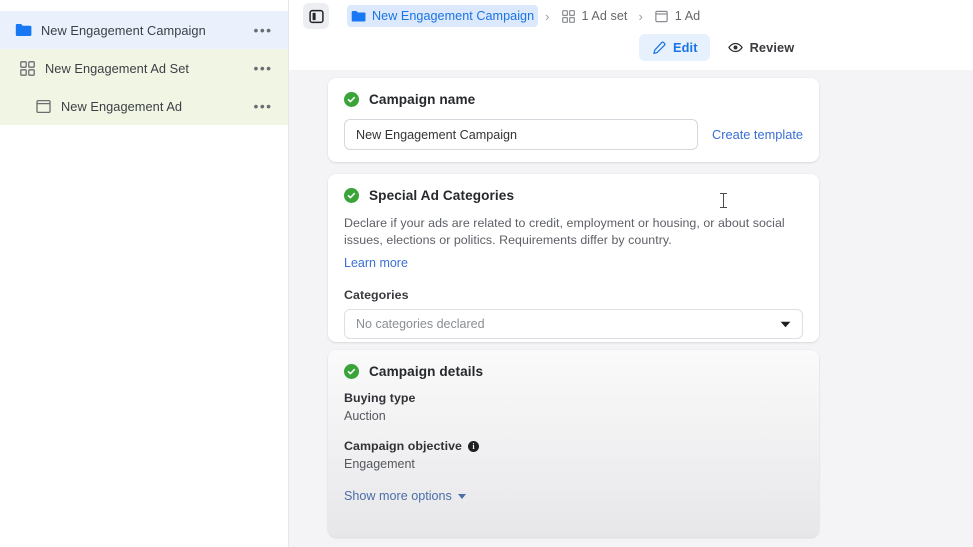 The image size is (973, 547). I want to click on breadcrumb-item-ad: 1 Ad, so click(677, 16).